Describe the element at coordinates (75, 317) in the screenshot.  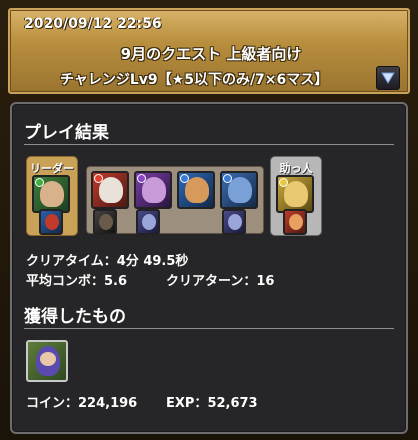
I see `obtained-title: 獲得したもの` at that location.